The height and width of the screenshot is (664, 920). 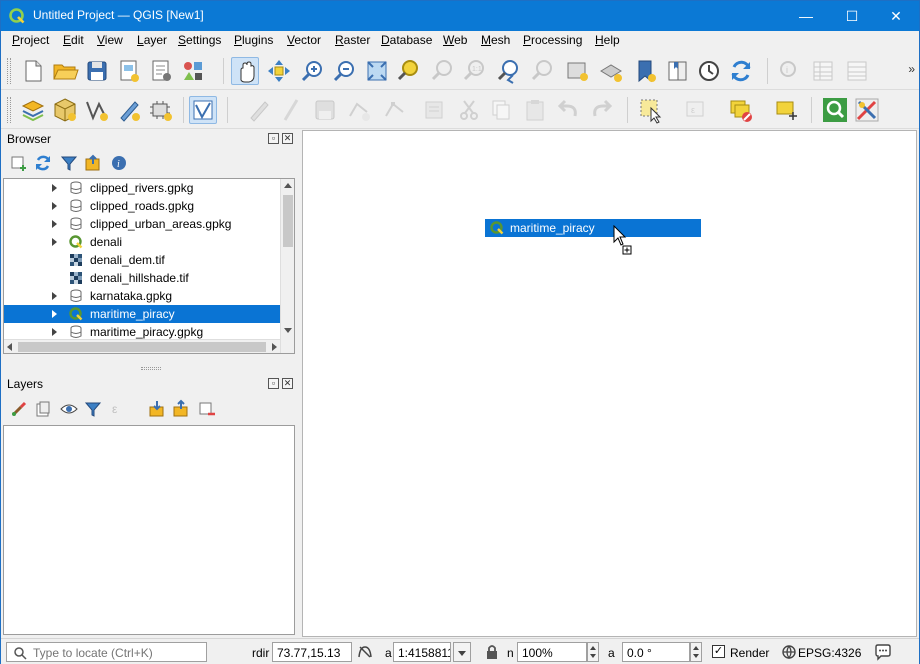 I want to click on dragged-browser-item: maritime_piracy, so click(x=593, y=228).